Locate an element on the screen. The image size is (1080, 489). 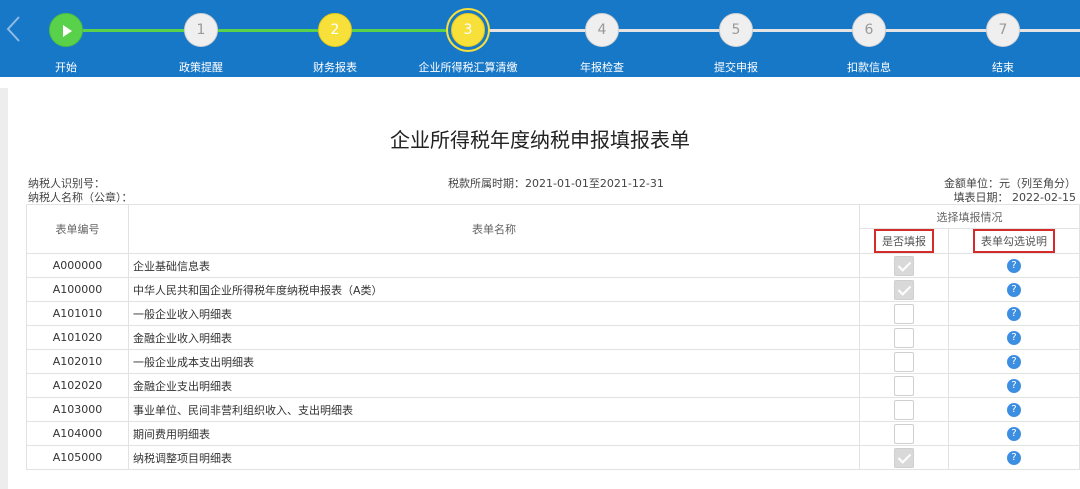
table-row: A102010 一般企业成本支出明细表 ? is located at coordinates (553, 361).